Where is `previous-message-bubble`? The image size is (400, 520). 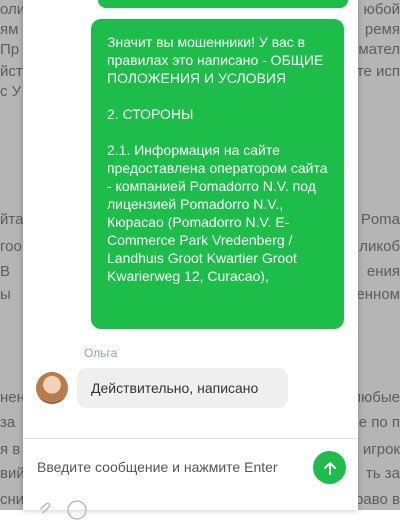
previous-message-bubble is located at coordinates (223, 4).